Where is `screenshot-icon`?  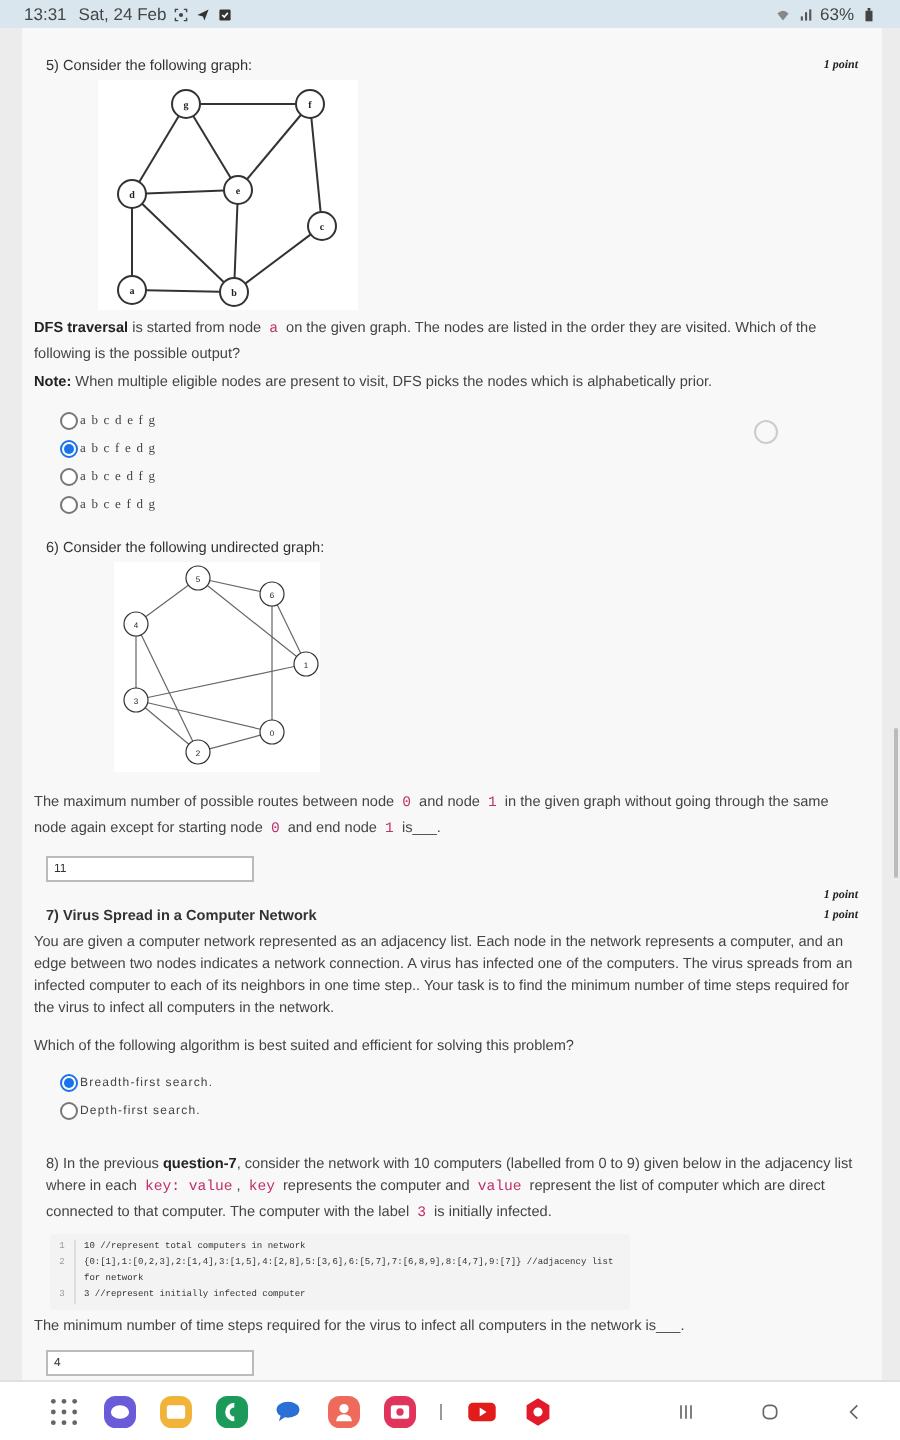
screenshot-icon is located at coordinates (181, 14).